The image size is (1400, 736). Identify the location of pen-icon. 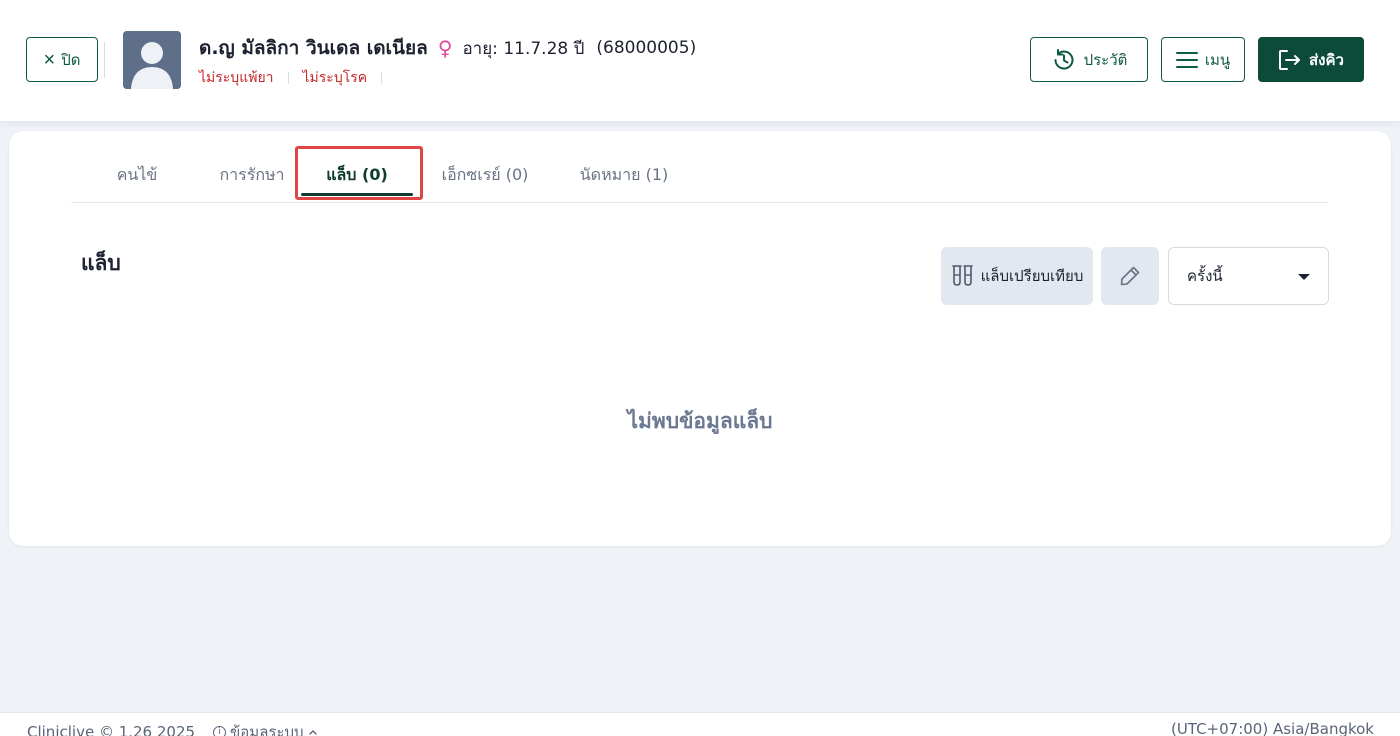
(1130, 276).